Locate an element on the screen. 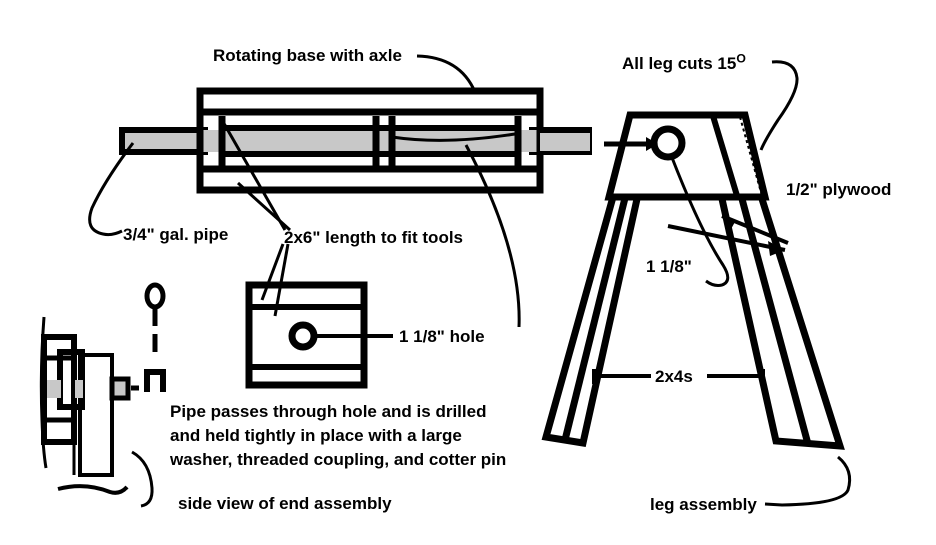 This screenshot has height=545, width=936. two-by-six-detail is located at coordinates (319, 335).